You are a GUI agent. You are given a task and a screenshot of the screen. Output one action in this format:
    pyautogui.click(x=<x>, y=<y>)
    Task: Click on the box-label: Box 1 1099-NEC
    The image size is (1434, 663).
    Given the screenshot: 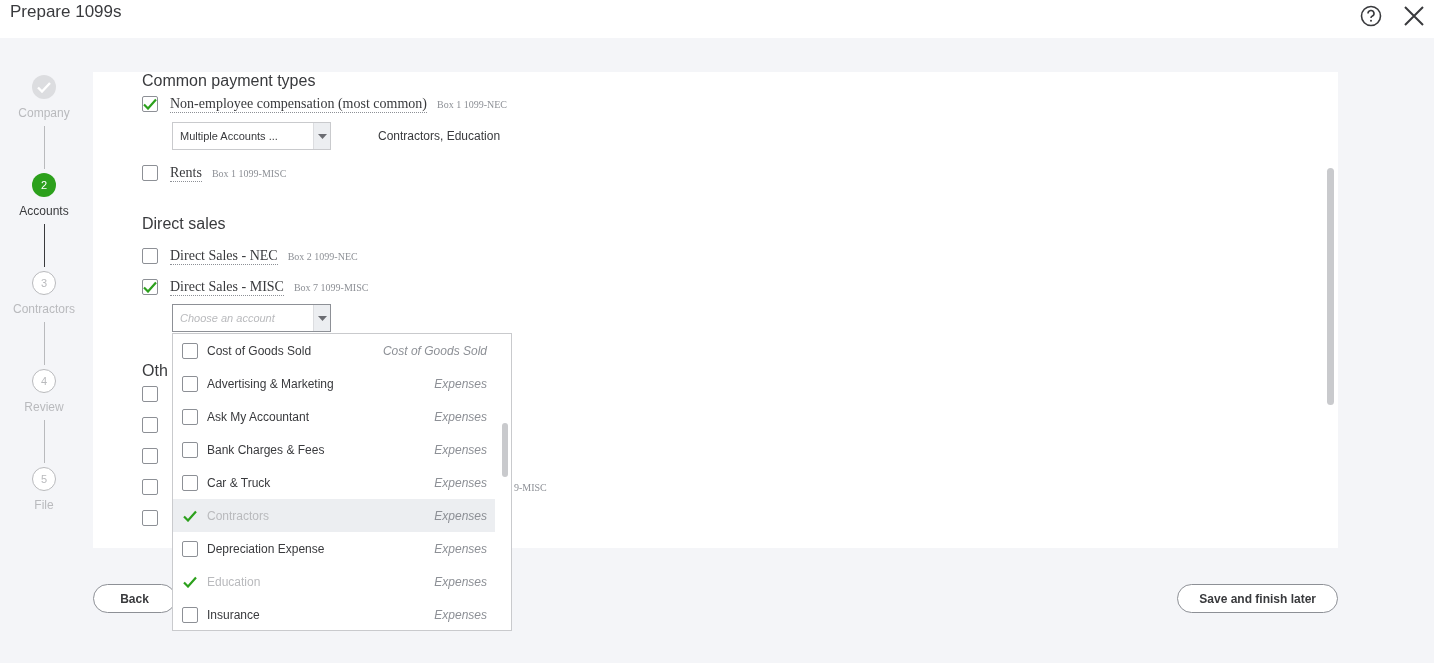 What is the action you would take?
    pyautogui.click(x=472, y=104)
    